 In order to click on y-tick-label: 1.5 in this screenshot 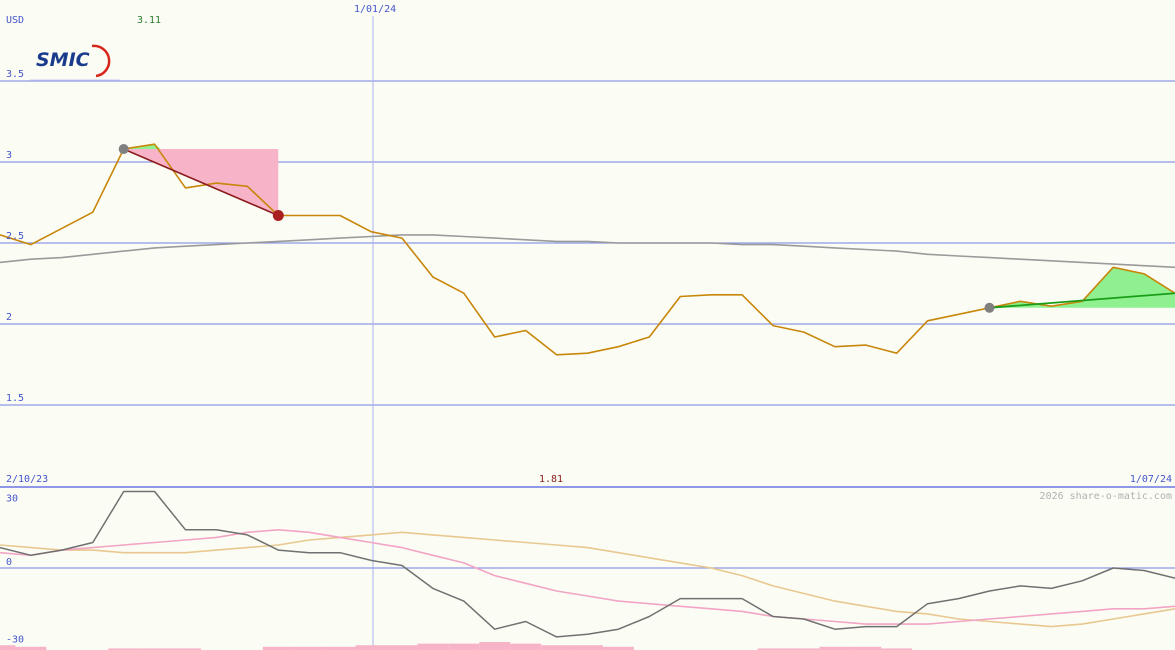, I will do `click(15, 398)`.